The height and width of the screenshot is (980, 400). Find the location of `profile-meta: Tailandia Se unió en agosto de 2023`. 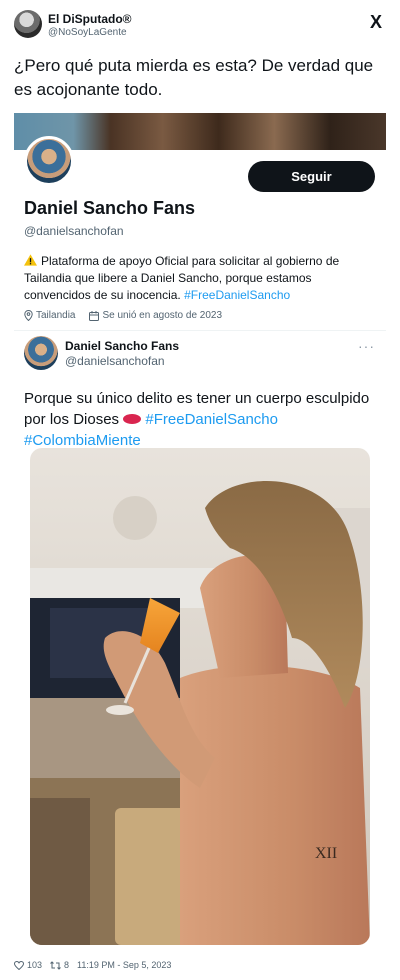

profile-meta: Tailandia Se unió en agosto de 2023 is located at coordinates (123, 315).